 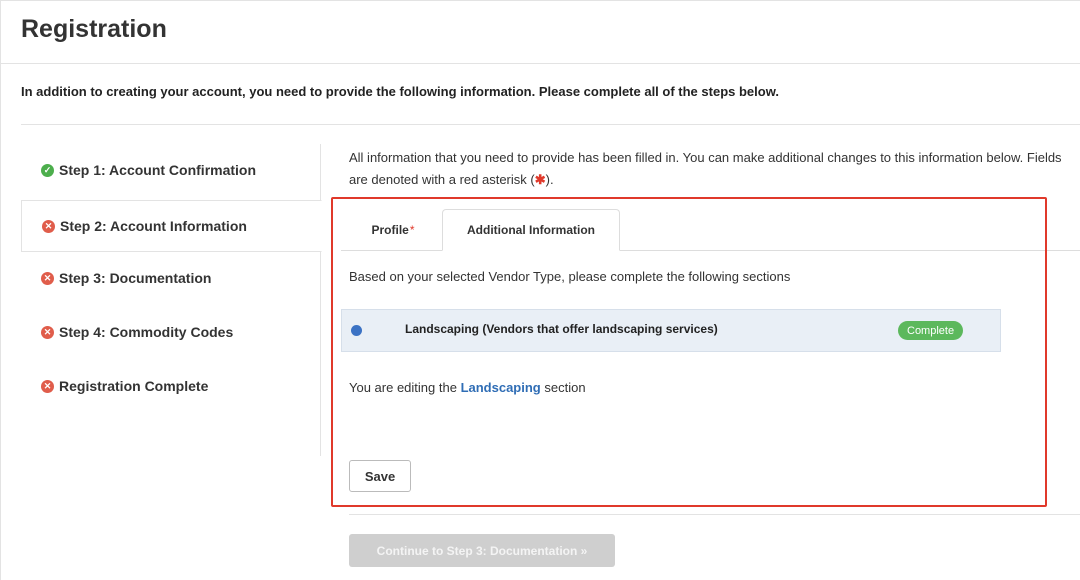 I want to click on header-divider, so click(x=540, y=63).